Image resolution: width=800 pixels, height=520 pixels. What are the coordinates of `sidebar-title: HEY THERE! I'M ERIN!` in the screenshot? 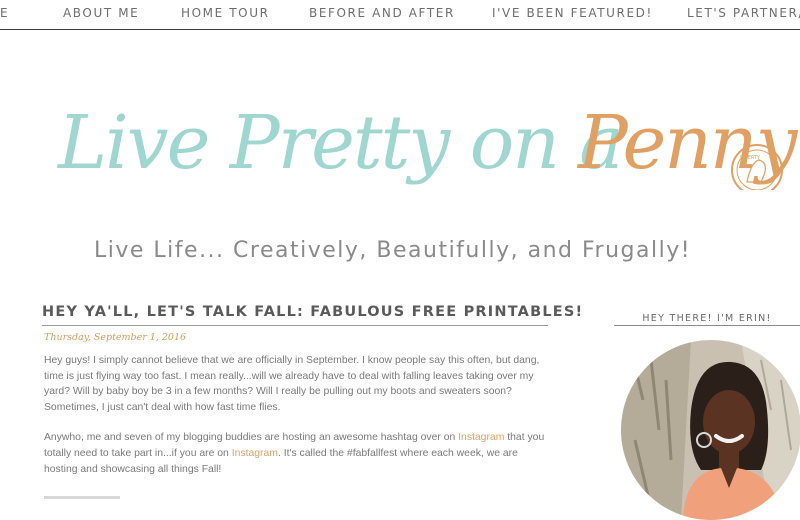 It's located at (707, 318).